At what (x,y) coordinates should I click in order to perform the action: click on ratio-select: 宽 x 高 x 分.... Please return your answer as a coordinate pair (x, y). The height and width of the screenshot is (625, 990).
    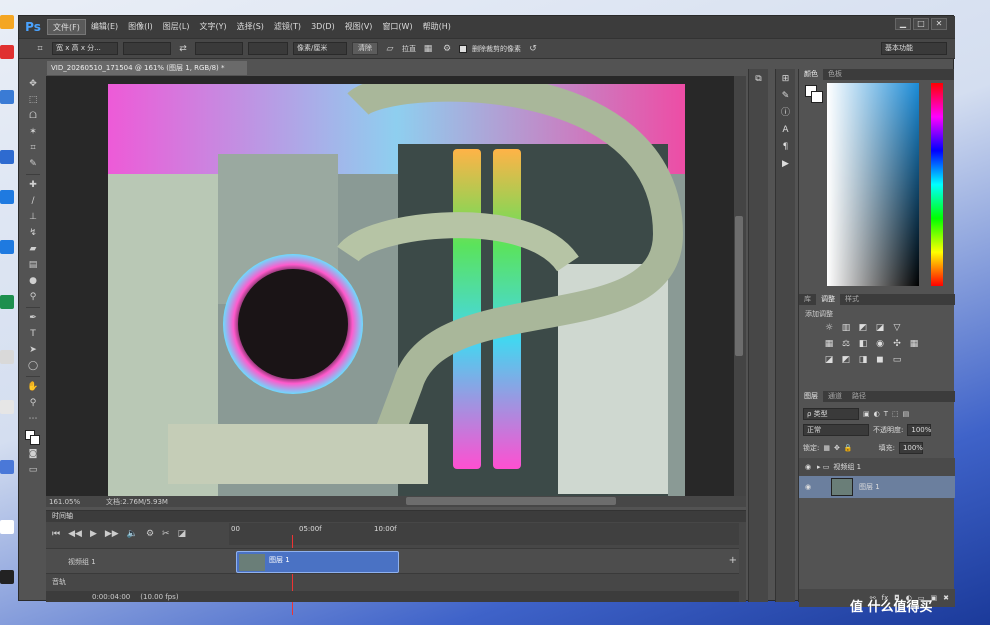
    Looking at the image, I should click on (85, 48).